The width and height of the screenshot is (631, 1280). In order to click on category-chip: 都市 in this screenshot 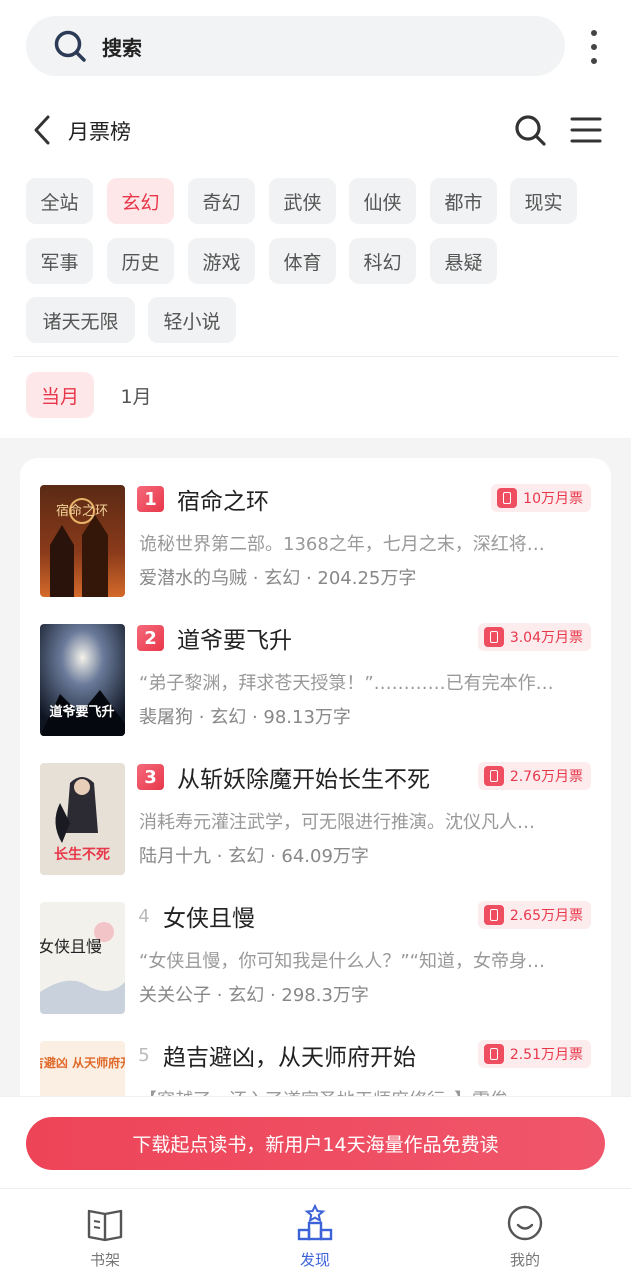, I will do `click(463, 201)`.